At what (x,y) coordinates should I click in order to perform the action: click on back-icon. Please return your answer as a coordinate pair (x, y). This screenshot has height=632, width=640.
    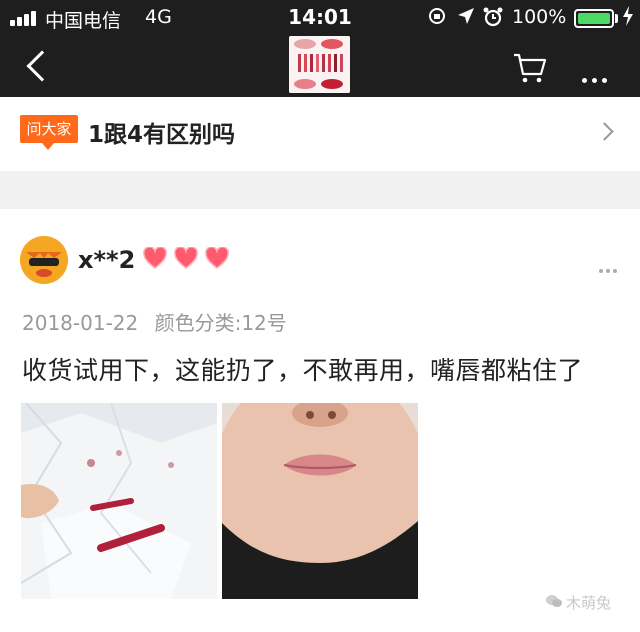
    Looking at the image, I should click on (42, 66).